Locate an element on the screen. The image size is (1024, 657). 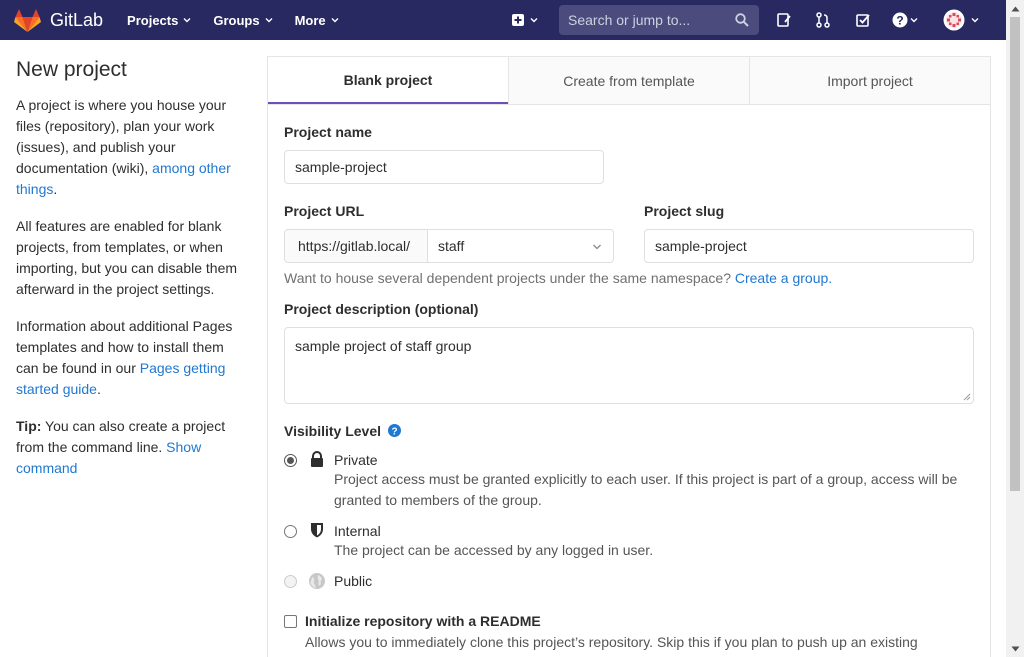
create-group-link: Create a group. is located at coordinates (783, 278).